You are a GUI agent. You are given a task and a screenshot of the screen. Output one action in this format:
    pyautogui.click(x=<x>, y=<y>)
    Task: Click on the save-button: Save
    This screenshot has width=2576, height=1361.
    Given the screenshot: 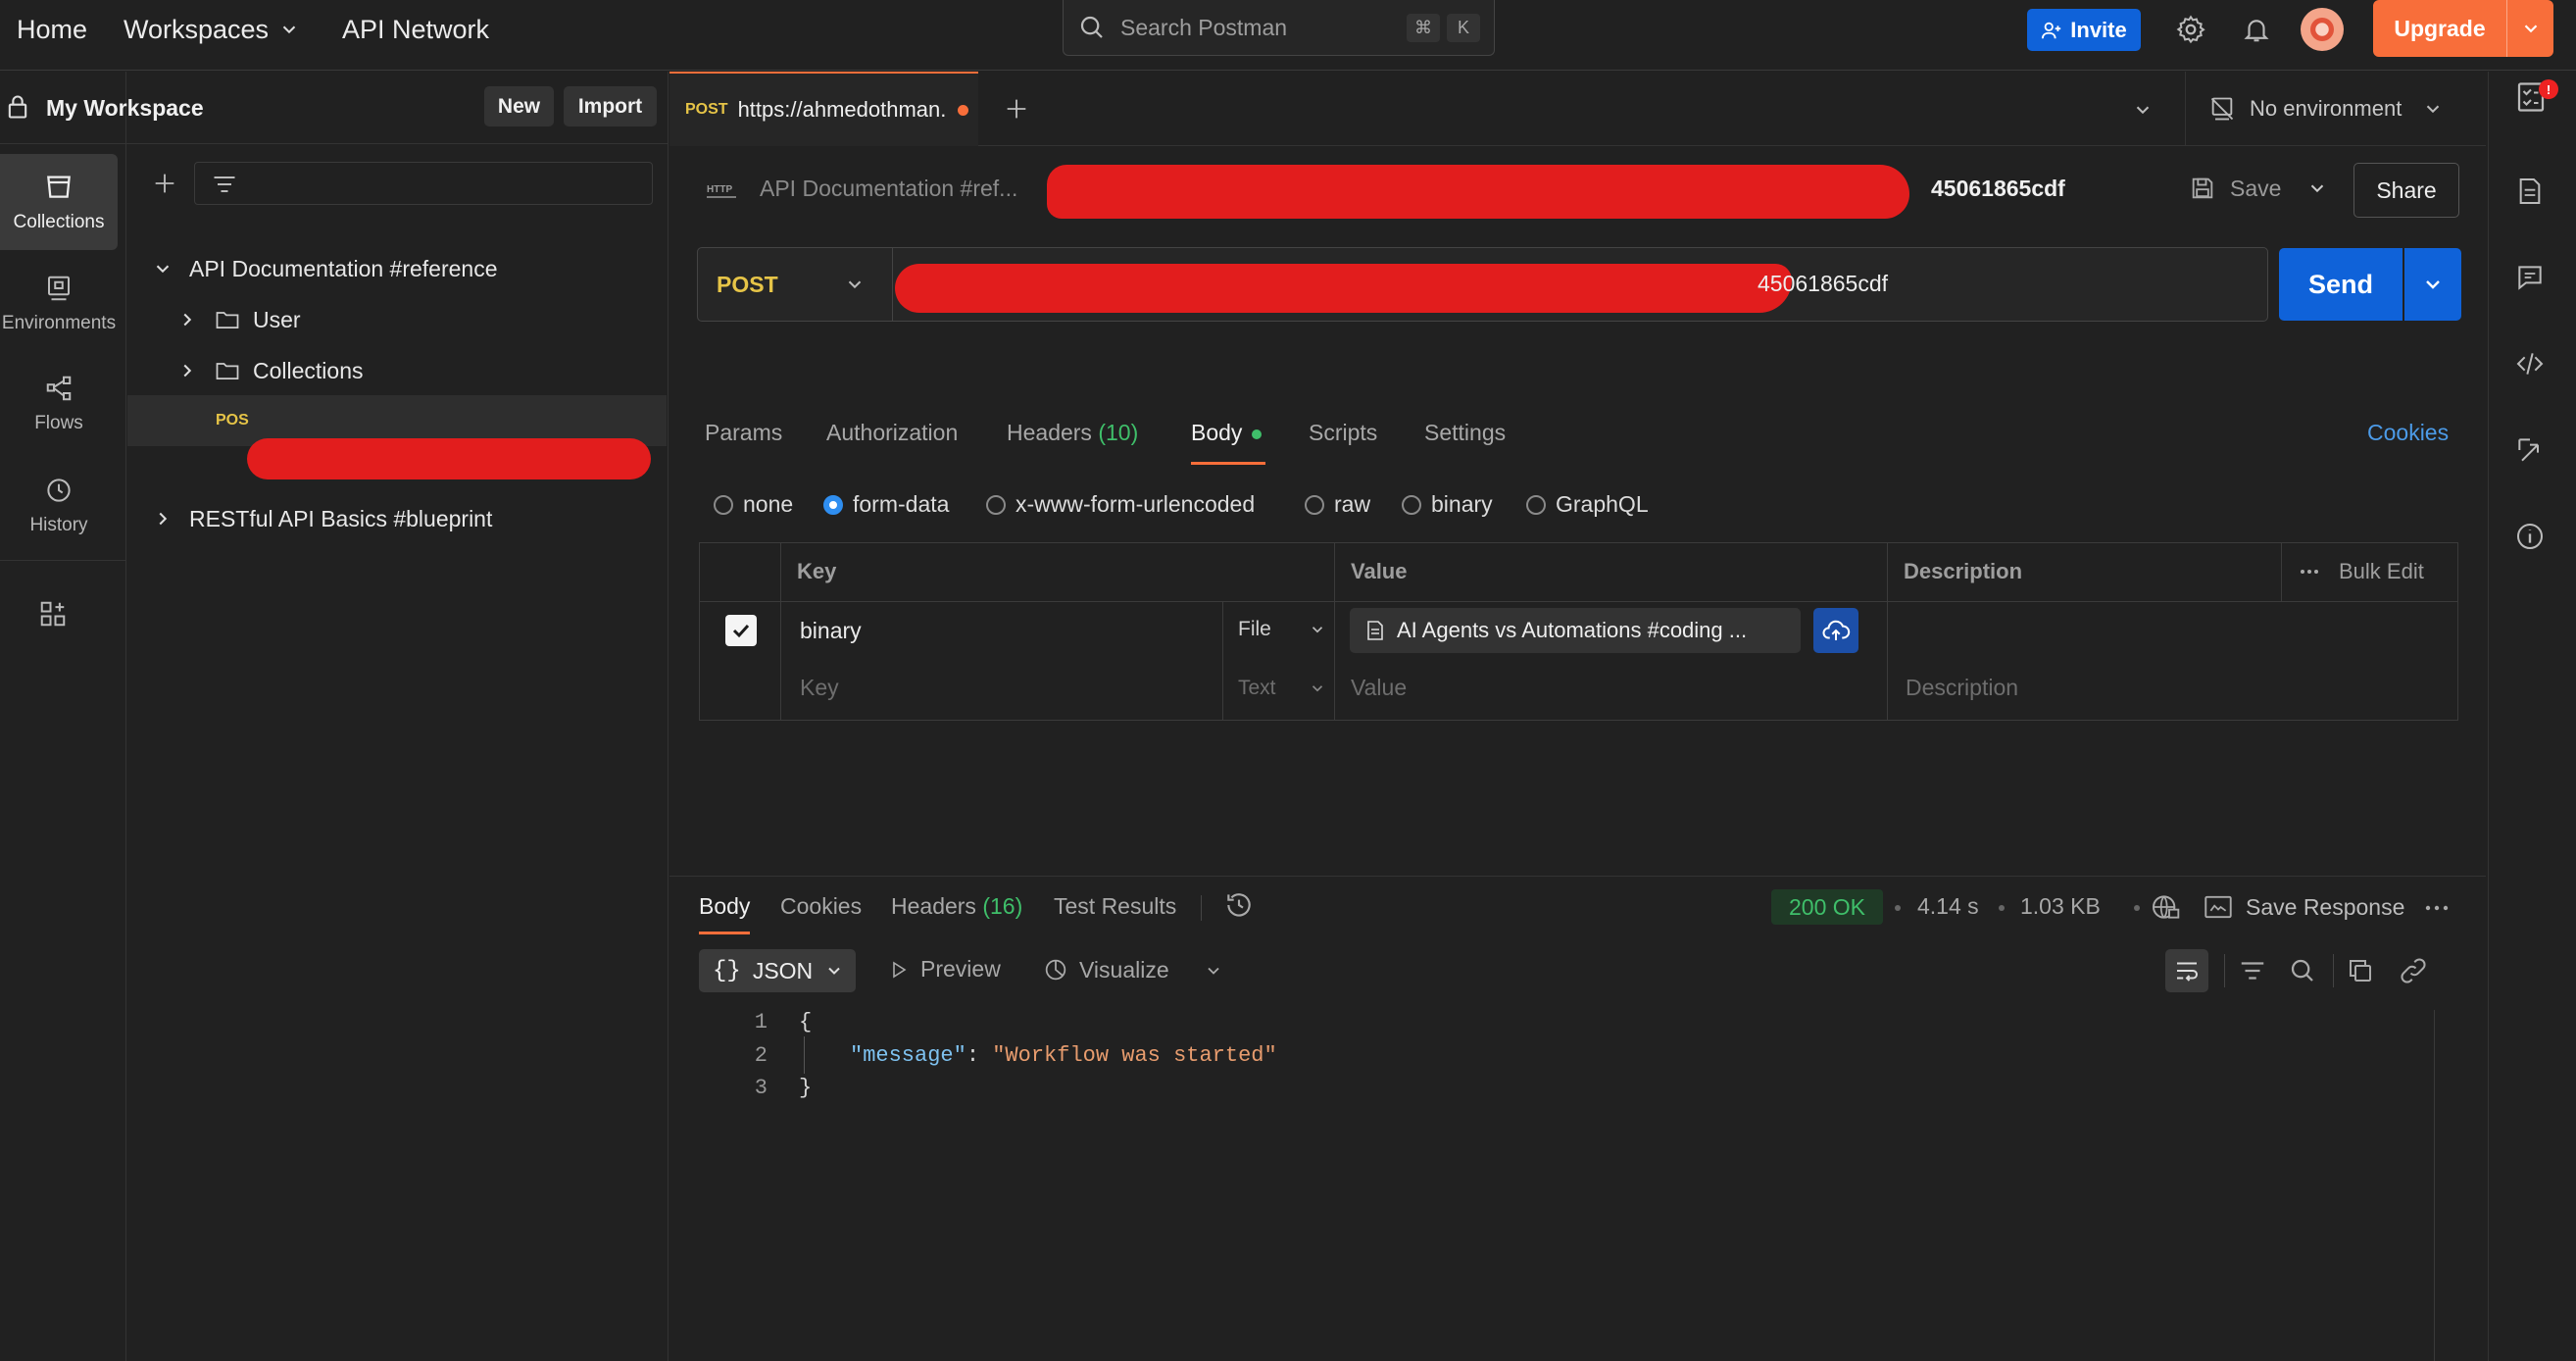 What is the action you would take?
    pyautogui.click(x=2238, y=189)
    